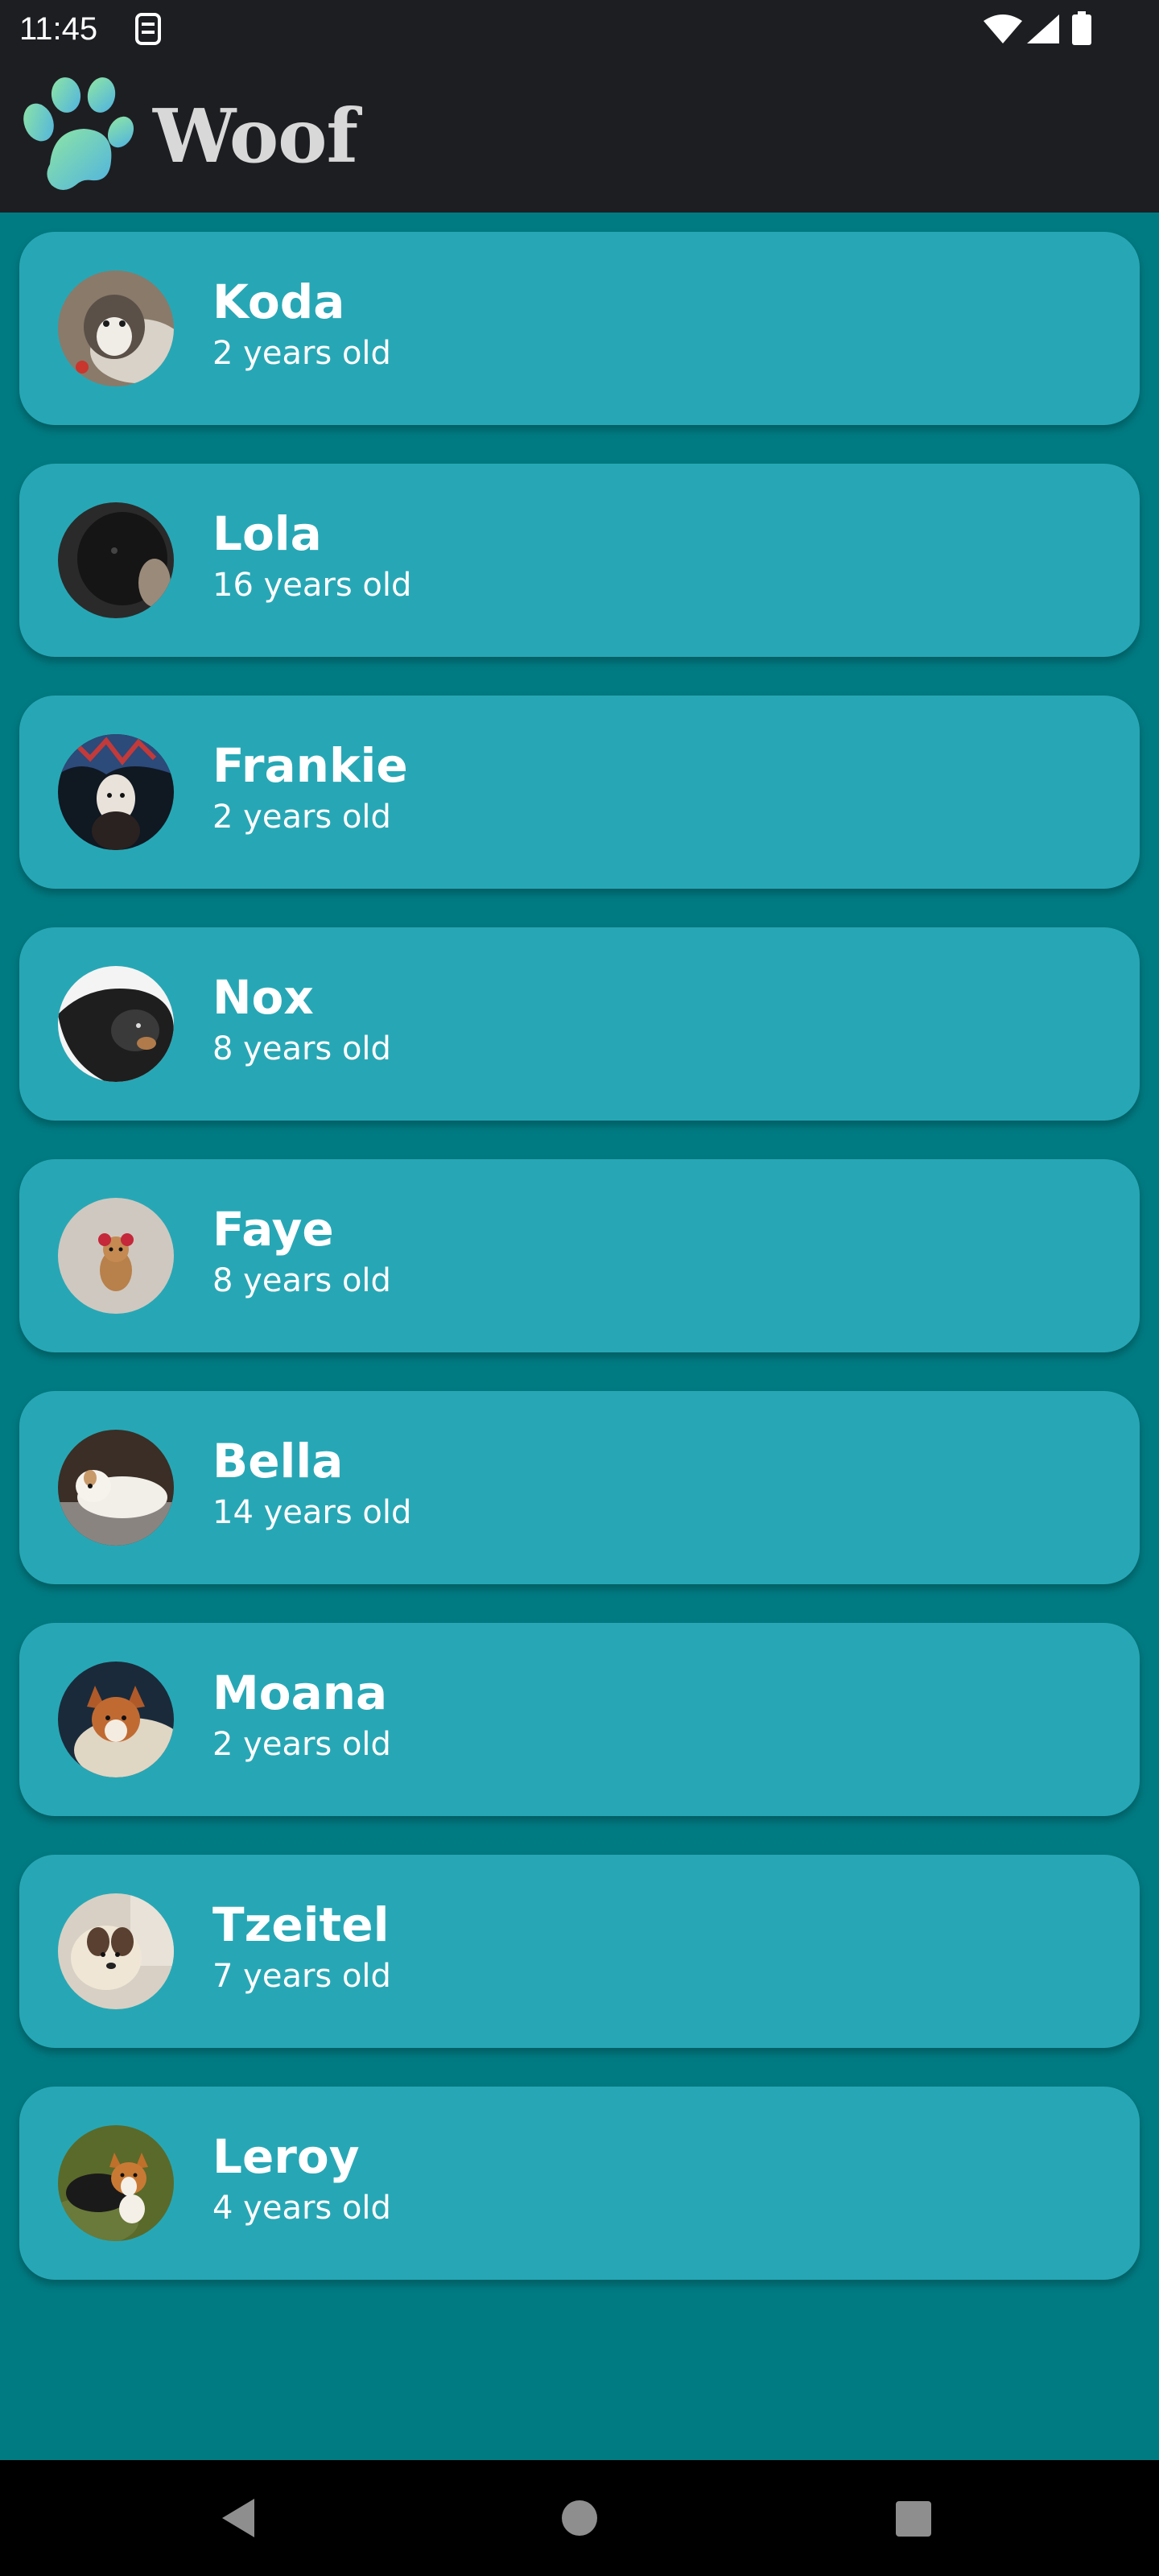  What do you see at coordinates (278, 302) in the screenshot?
I see `dog-name: Koda` at bounding box center [278, 302].